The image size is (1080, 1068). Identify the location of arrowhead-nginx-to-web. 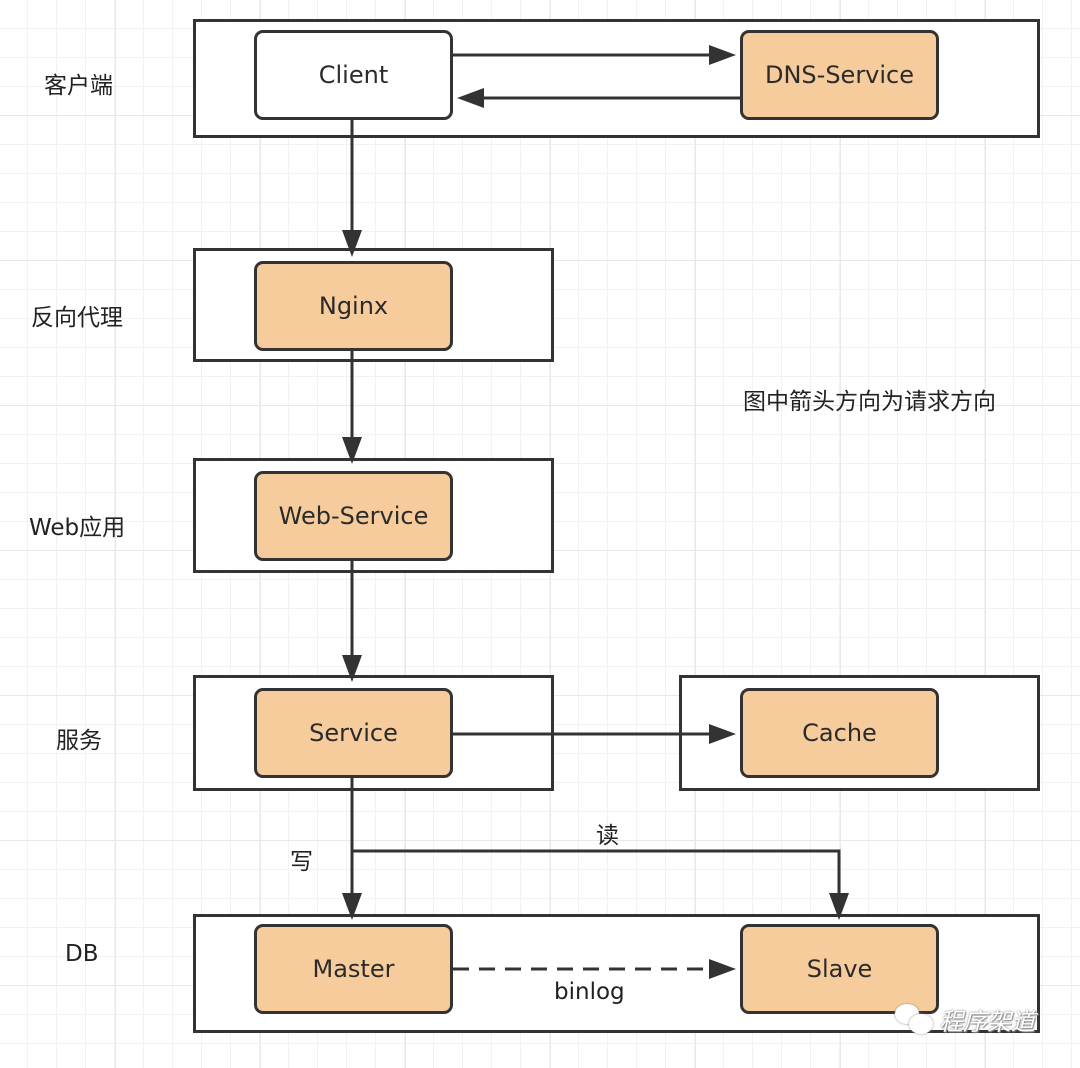
(352, 450).